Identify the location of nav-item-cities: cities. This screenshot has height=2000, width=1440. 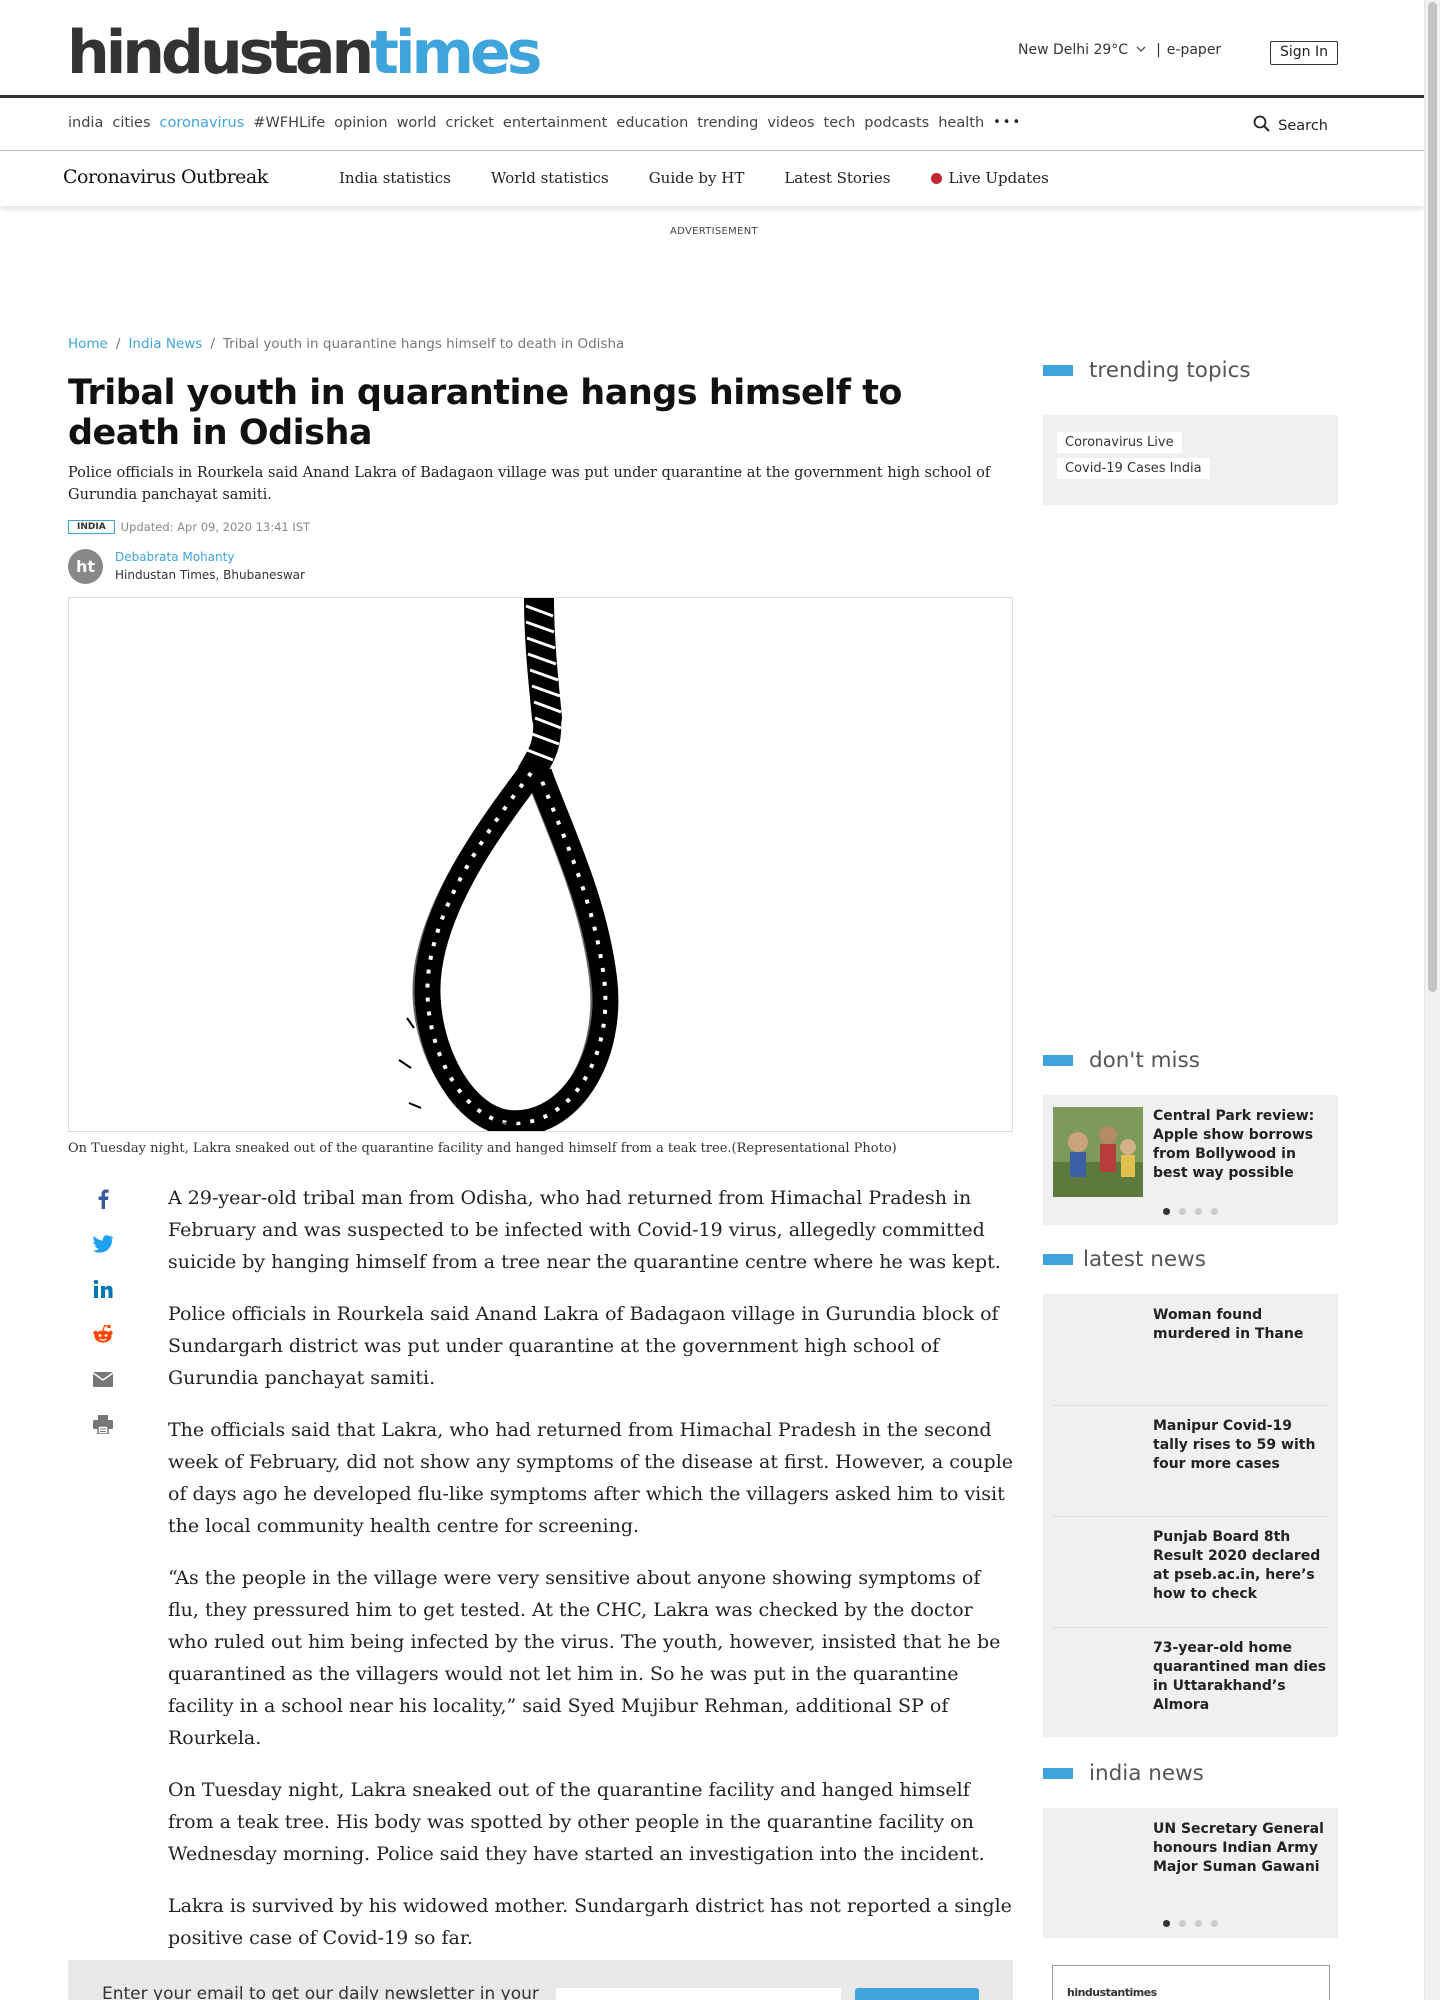
(131, 123).